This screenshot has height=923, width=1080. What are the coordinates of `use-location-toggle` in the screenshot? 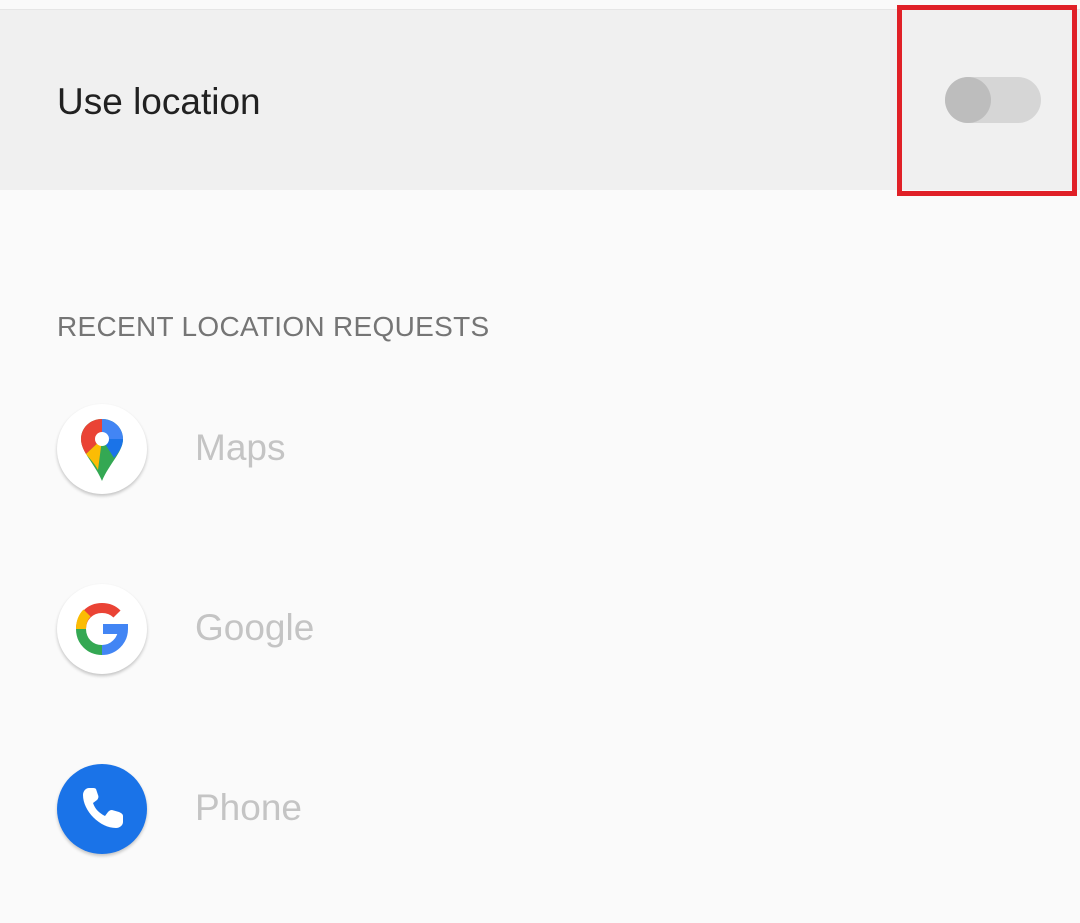 It's located at (993, 100).